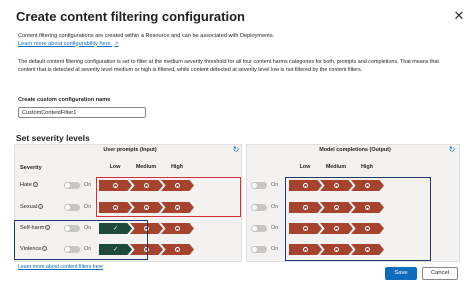  Describe the element at coordinates (64, 100) in the screenshot. I see `config-name-label: Create custom configuration name` at that location.